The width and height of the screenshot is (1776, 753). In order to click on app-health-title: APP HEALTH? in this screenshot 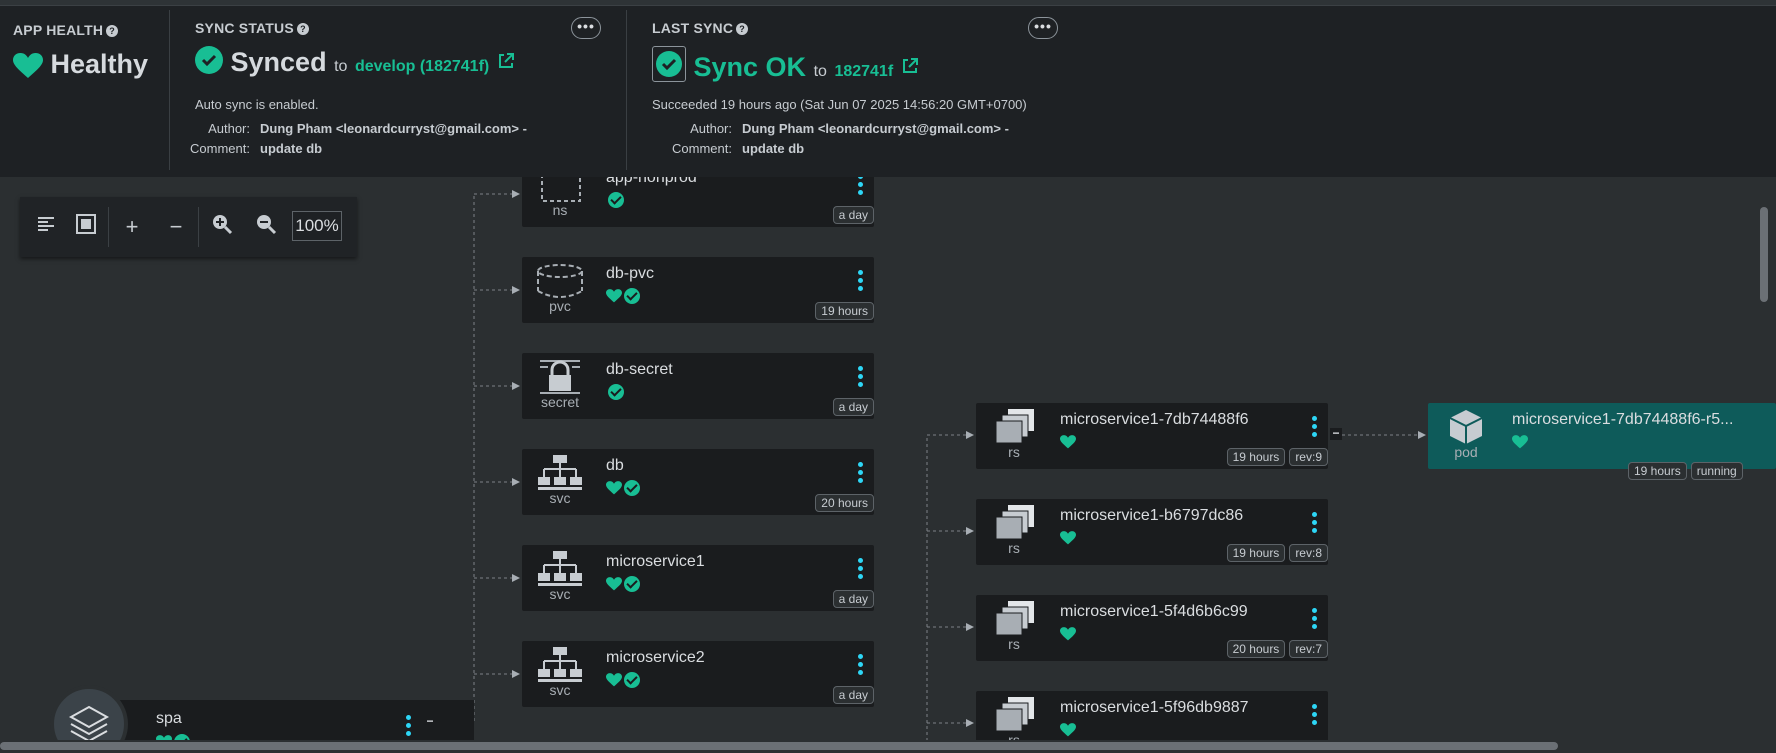, I will do `click(66, 30)`.